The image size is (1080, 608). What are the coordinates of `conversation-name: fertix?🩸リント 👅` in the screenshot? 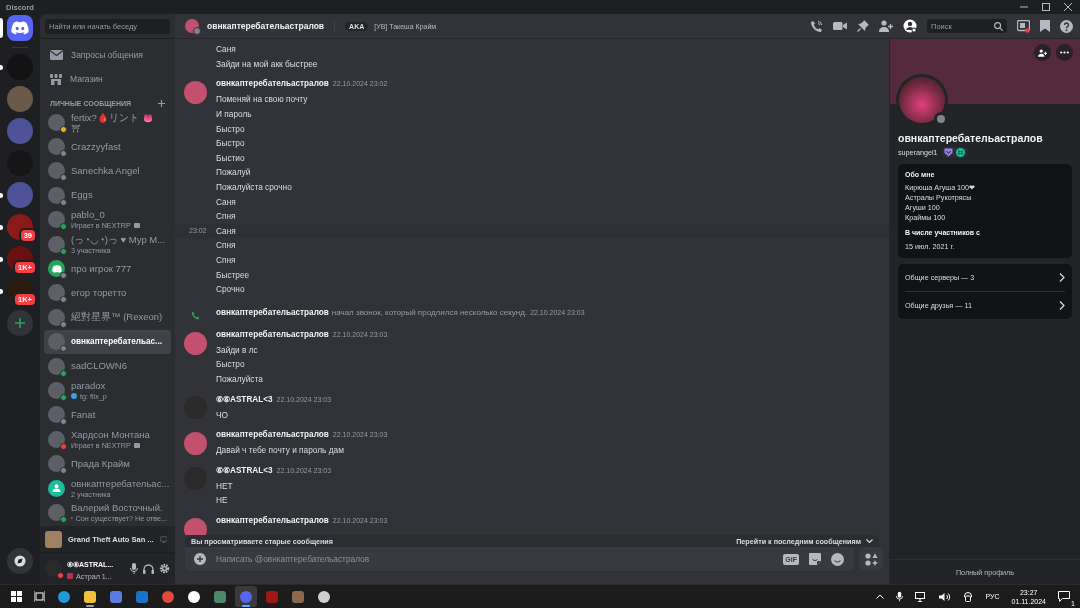 It's located at (112, 117).